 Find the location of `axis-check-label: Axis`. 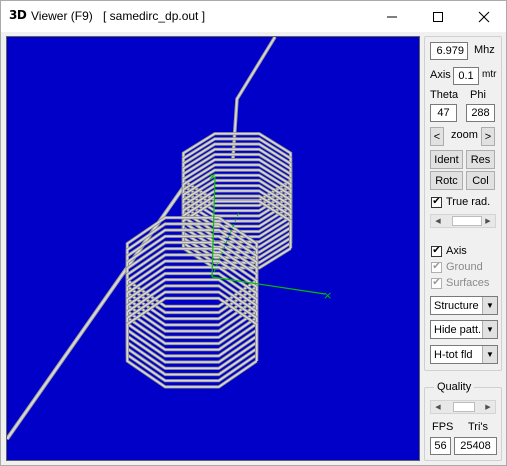

axis-check-label: Axis is located at coordinates (456, 251).